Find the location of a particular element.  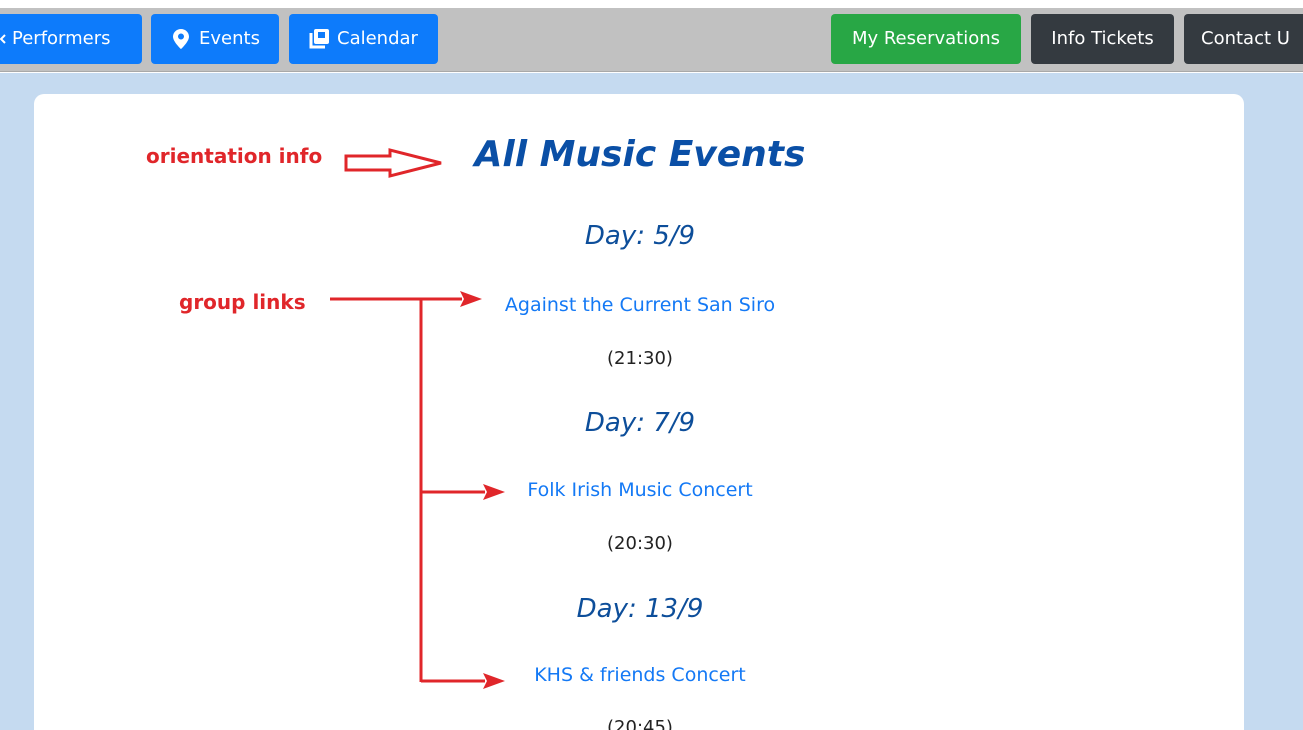

map-pin-icon is located at coordinates (181, 39).